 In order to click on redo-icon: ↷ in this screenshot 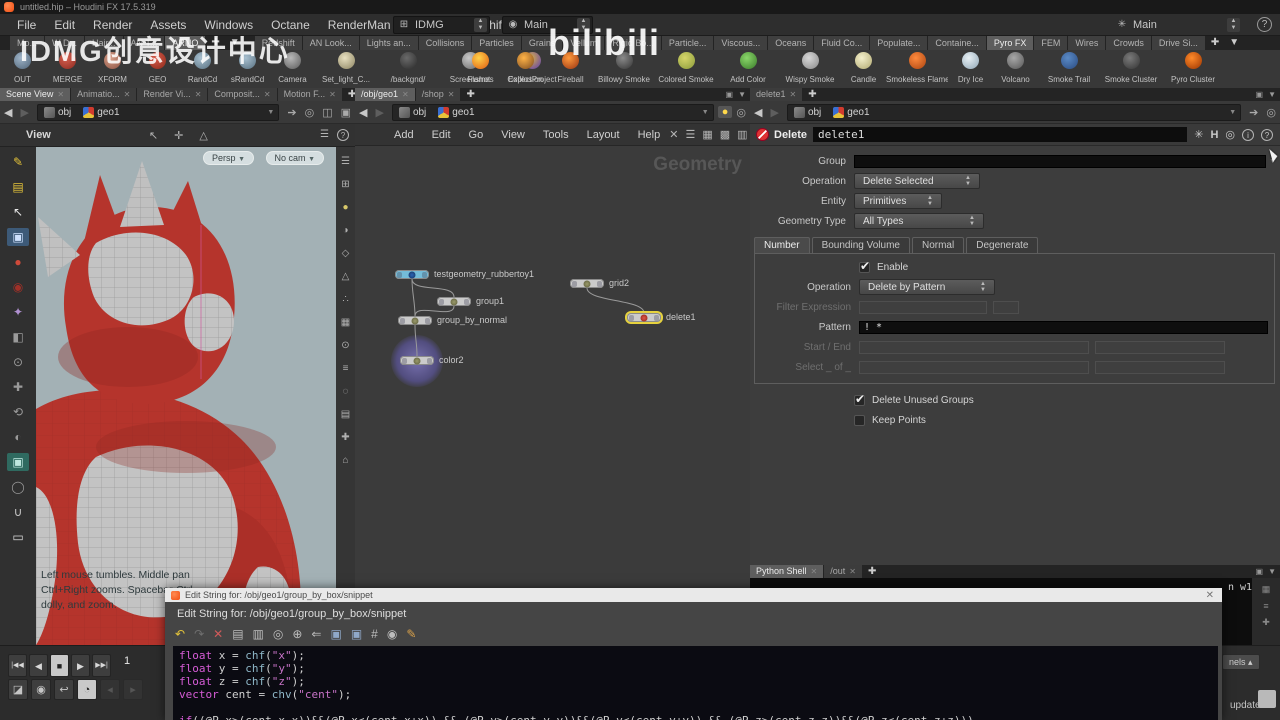, I will do `click(199, 634)`.